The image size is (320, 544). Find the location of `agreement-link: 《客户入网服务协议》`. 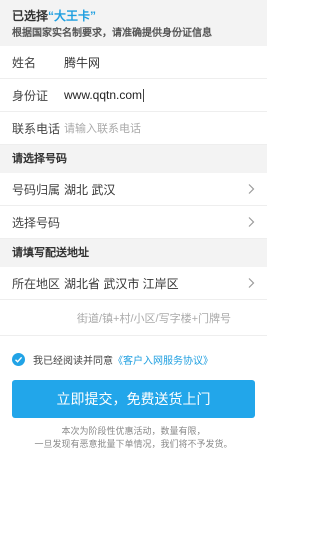

agreement-link: 《客户入网服务协议》 is located at coordinates (163, 359).